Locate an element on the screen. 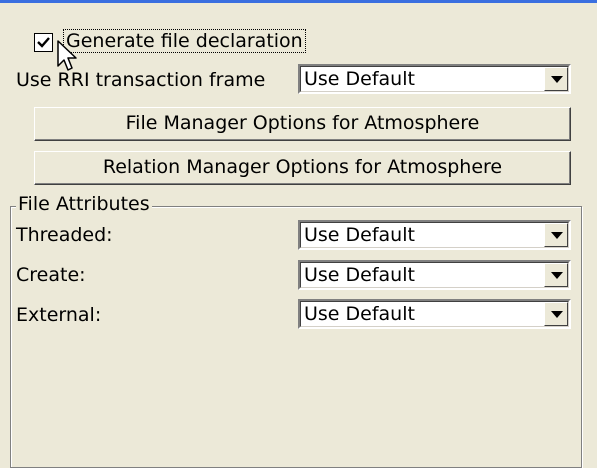 Image resolution: width=597 pixels, height=468 pixels. threaded-value: Use Default is located at coordinates (359, 235).